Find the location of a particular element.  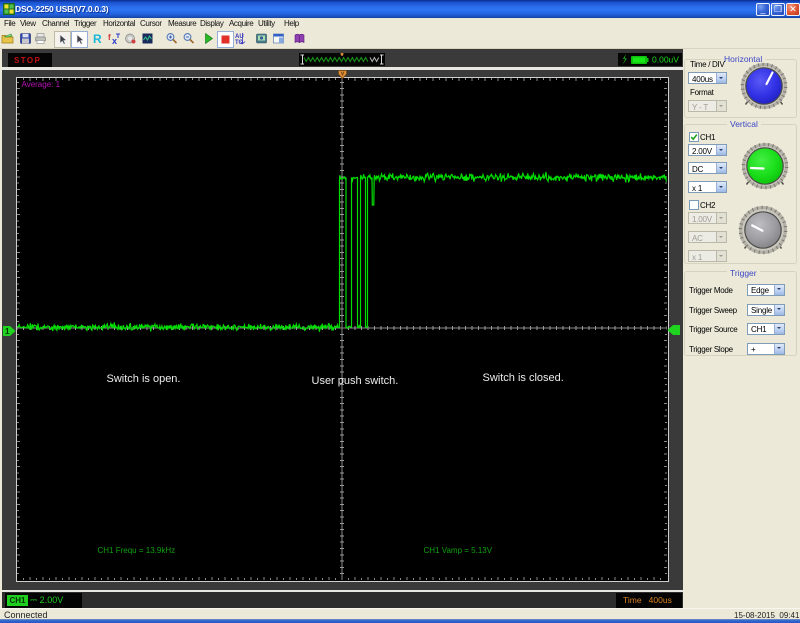

svg-text: x is located at coordinates (114, 40).